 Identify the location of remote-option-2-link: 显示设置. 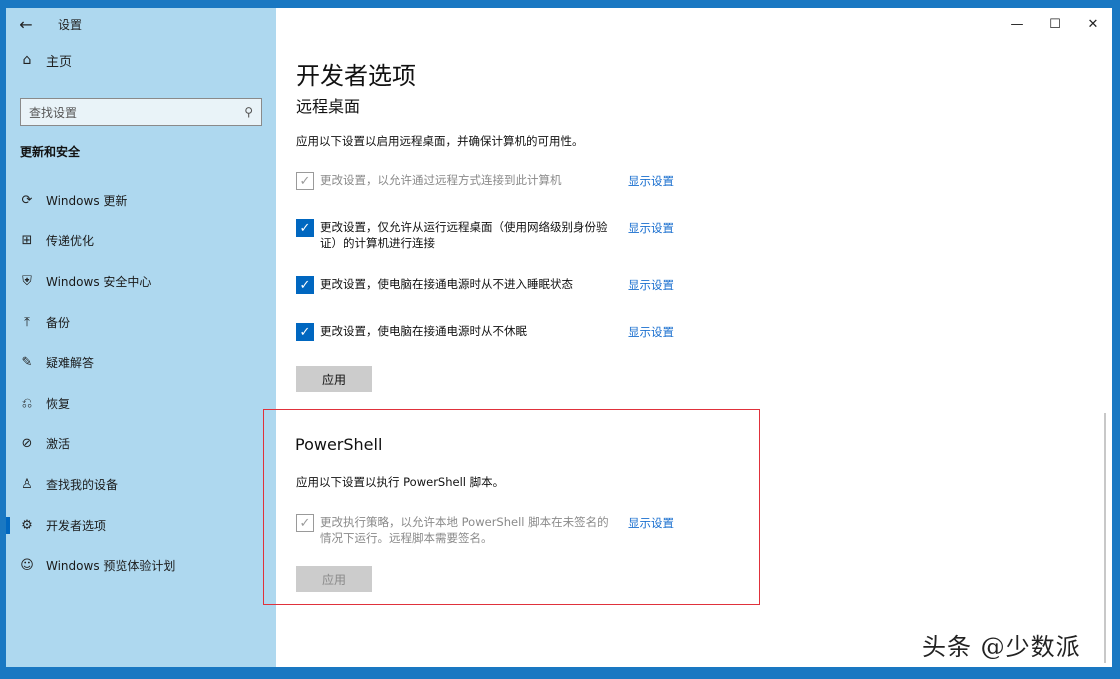
(651, 228).